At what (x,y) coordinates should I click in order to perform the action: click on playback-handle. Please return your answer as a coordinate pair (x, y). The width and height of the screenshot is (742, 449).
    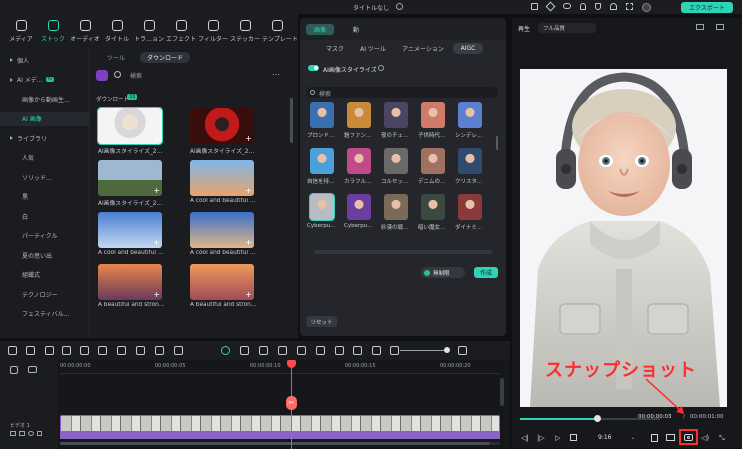
    Looking at the image, I should click on (597, 418).